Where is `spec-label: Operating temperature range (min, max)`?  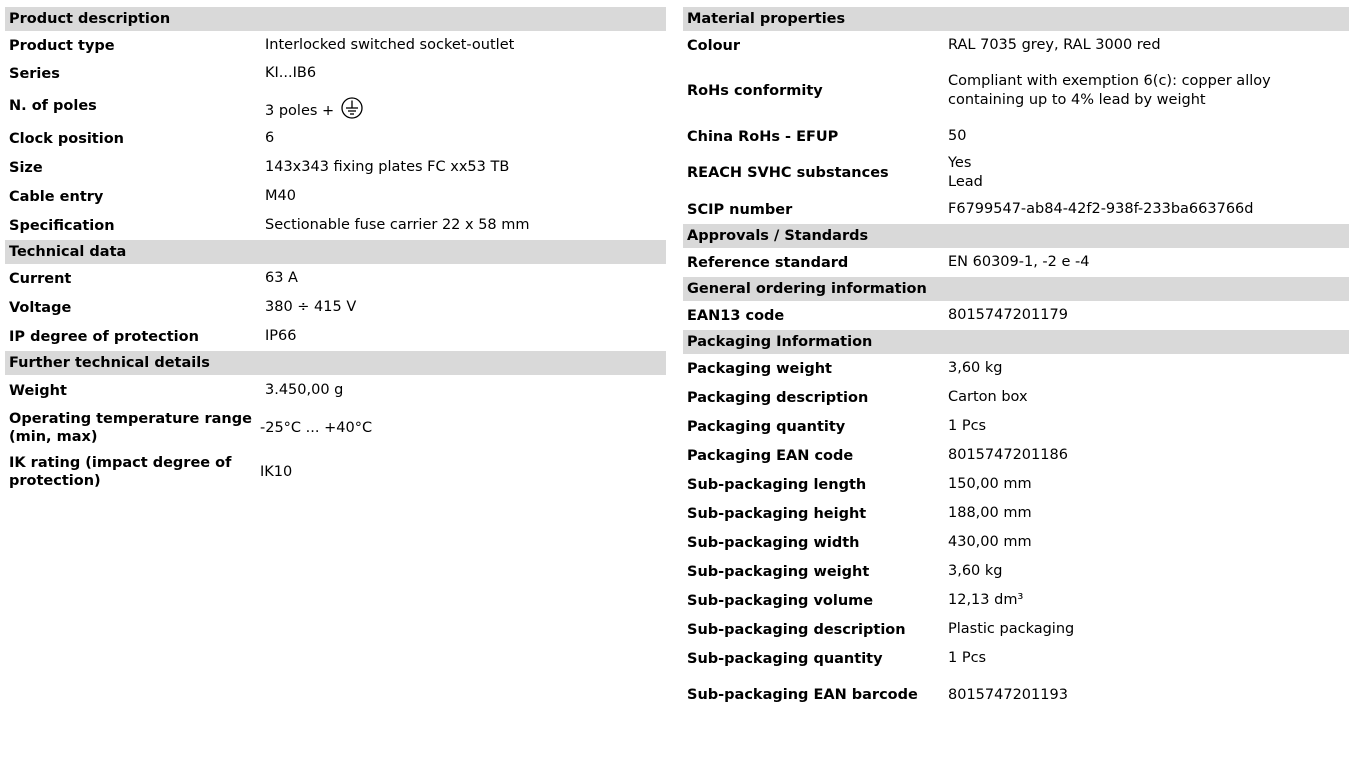
spec-label: Operating temperature range (min, max) is located at coordinates (130, 428).